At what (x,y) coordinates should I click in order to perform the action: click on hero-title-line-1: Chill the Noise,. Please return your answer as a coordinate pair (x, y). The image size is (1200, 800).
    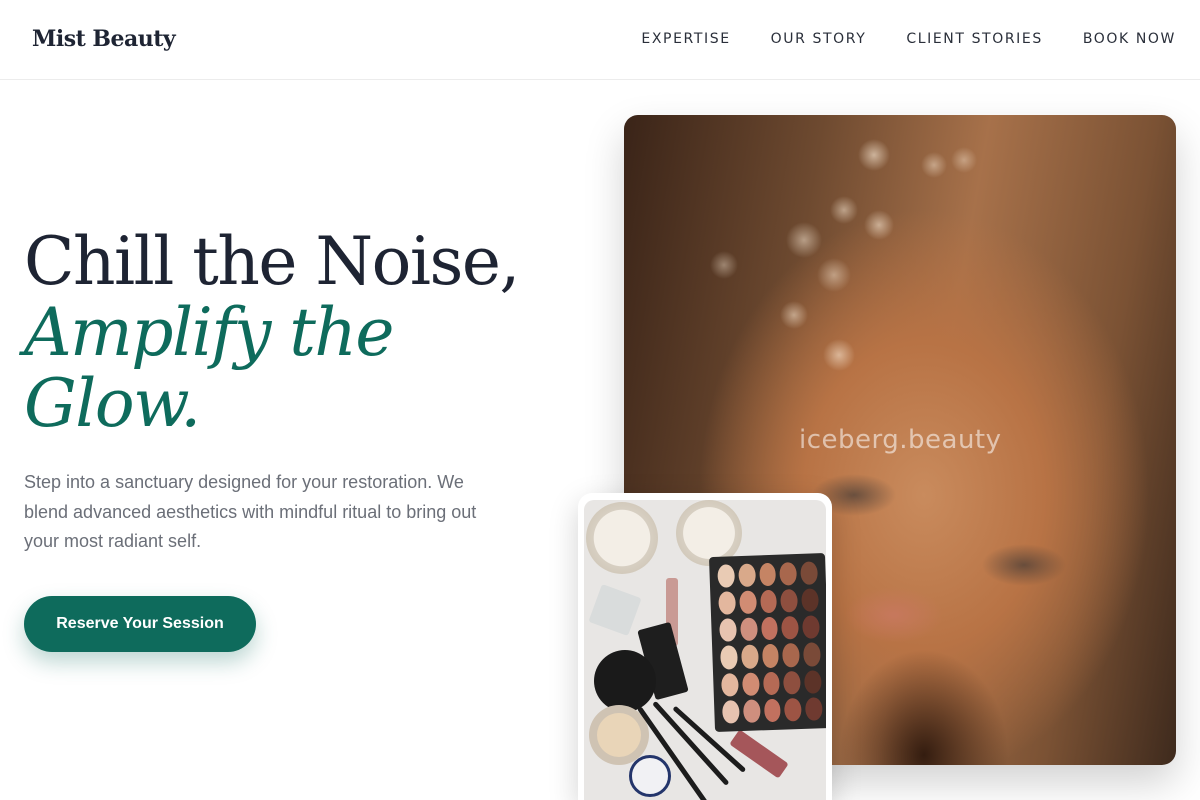
    Looking at the image, I should click on (272, 261).